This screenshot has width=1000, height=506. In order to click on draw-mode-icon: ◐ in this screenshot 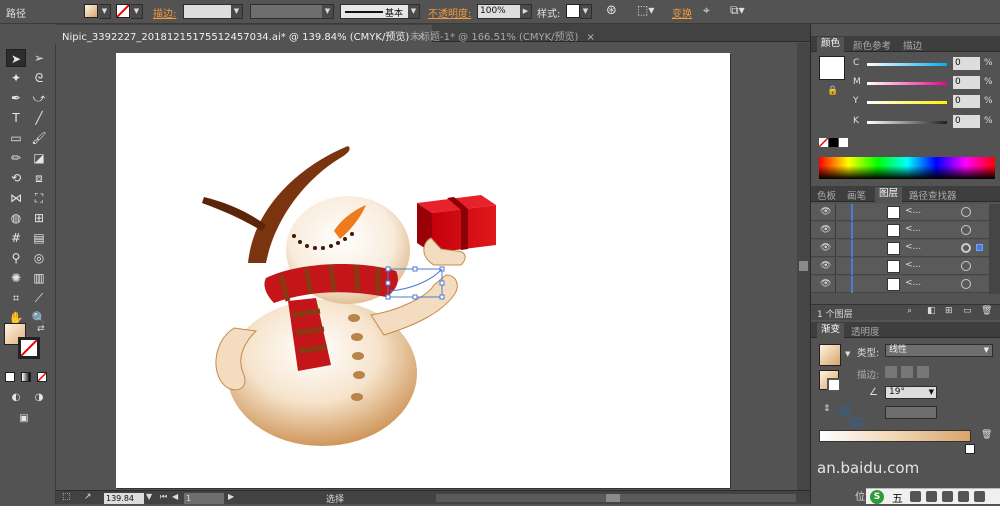, I will do `click(16, 398)`.